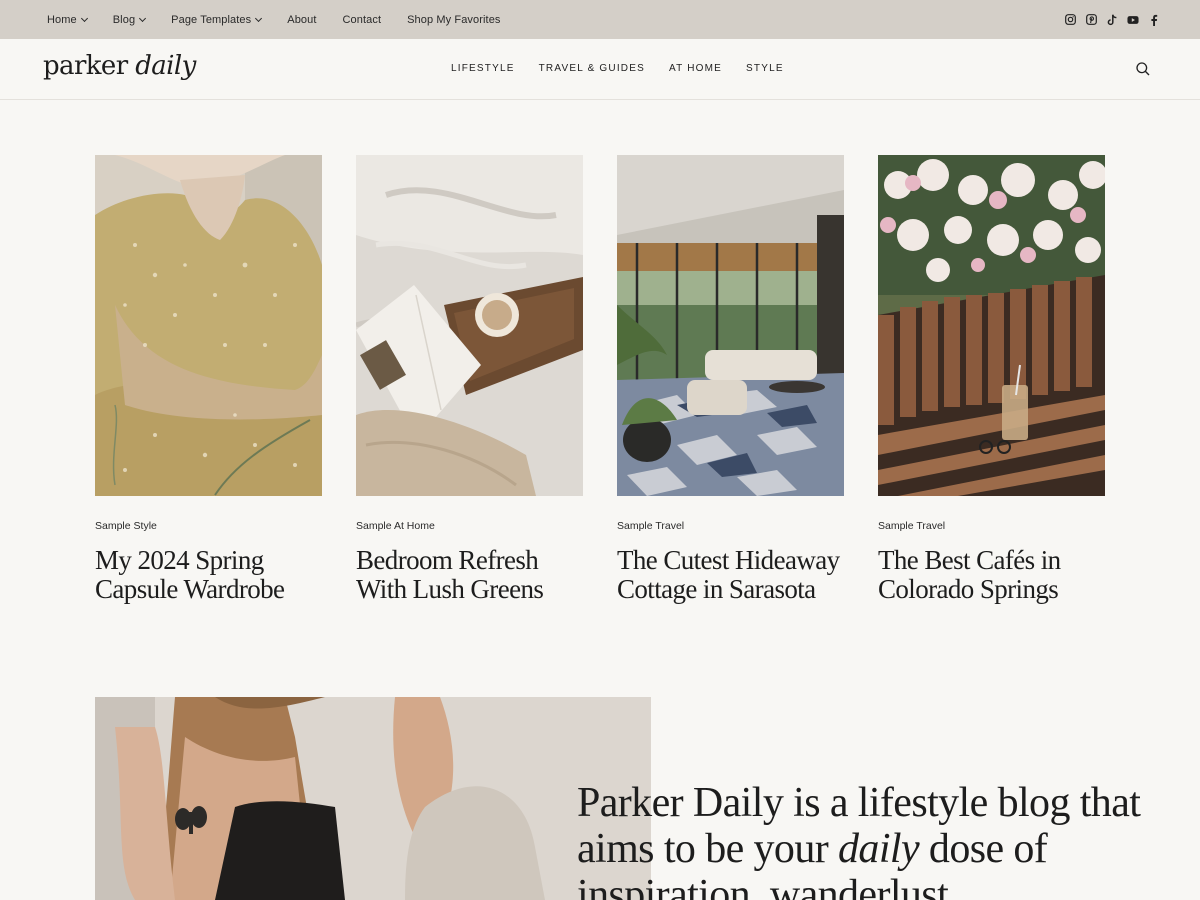  Describe the element at coordinates (165, 66) in the screenshot. I see `logo-text-italic: daily` at that location.